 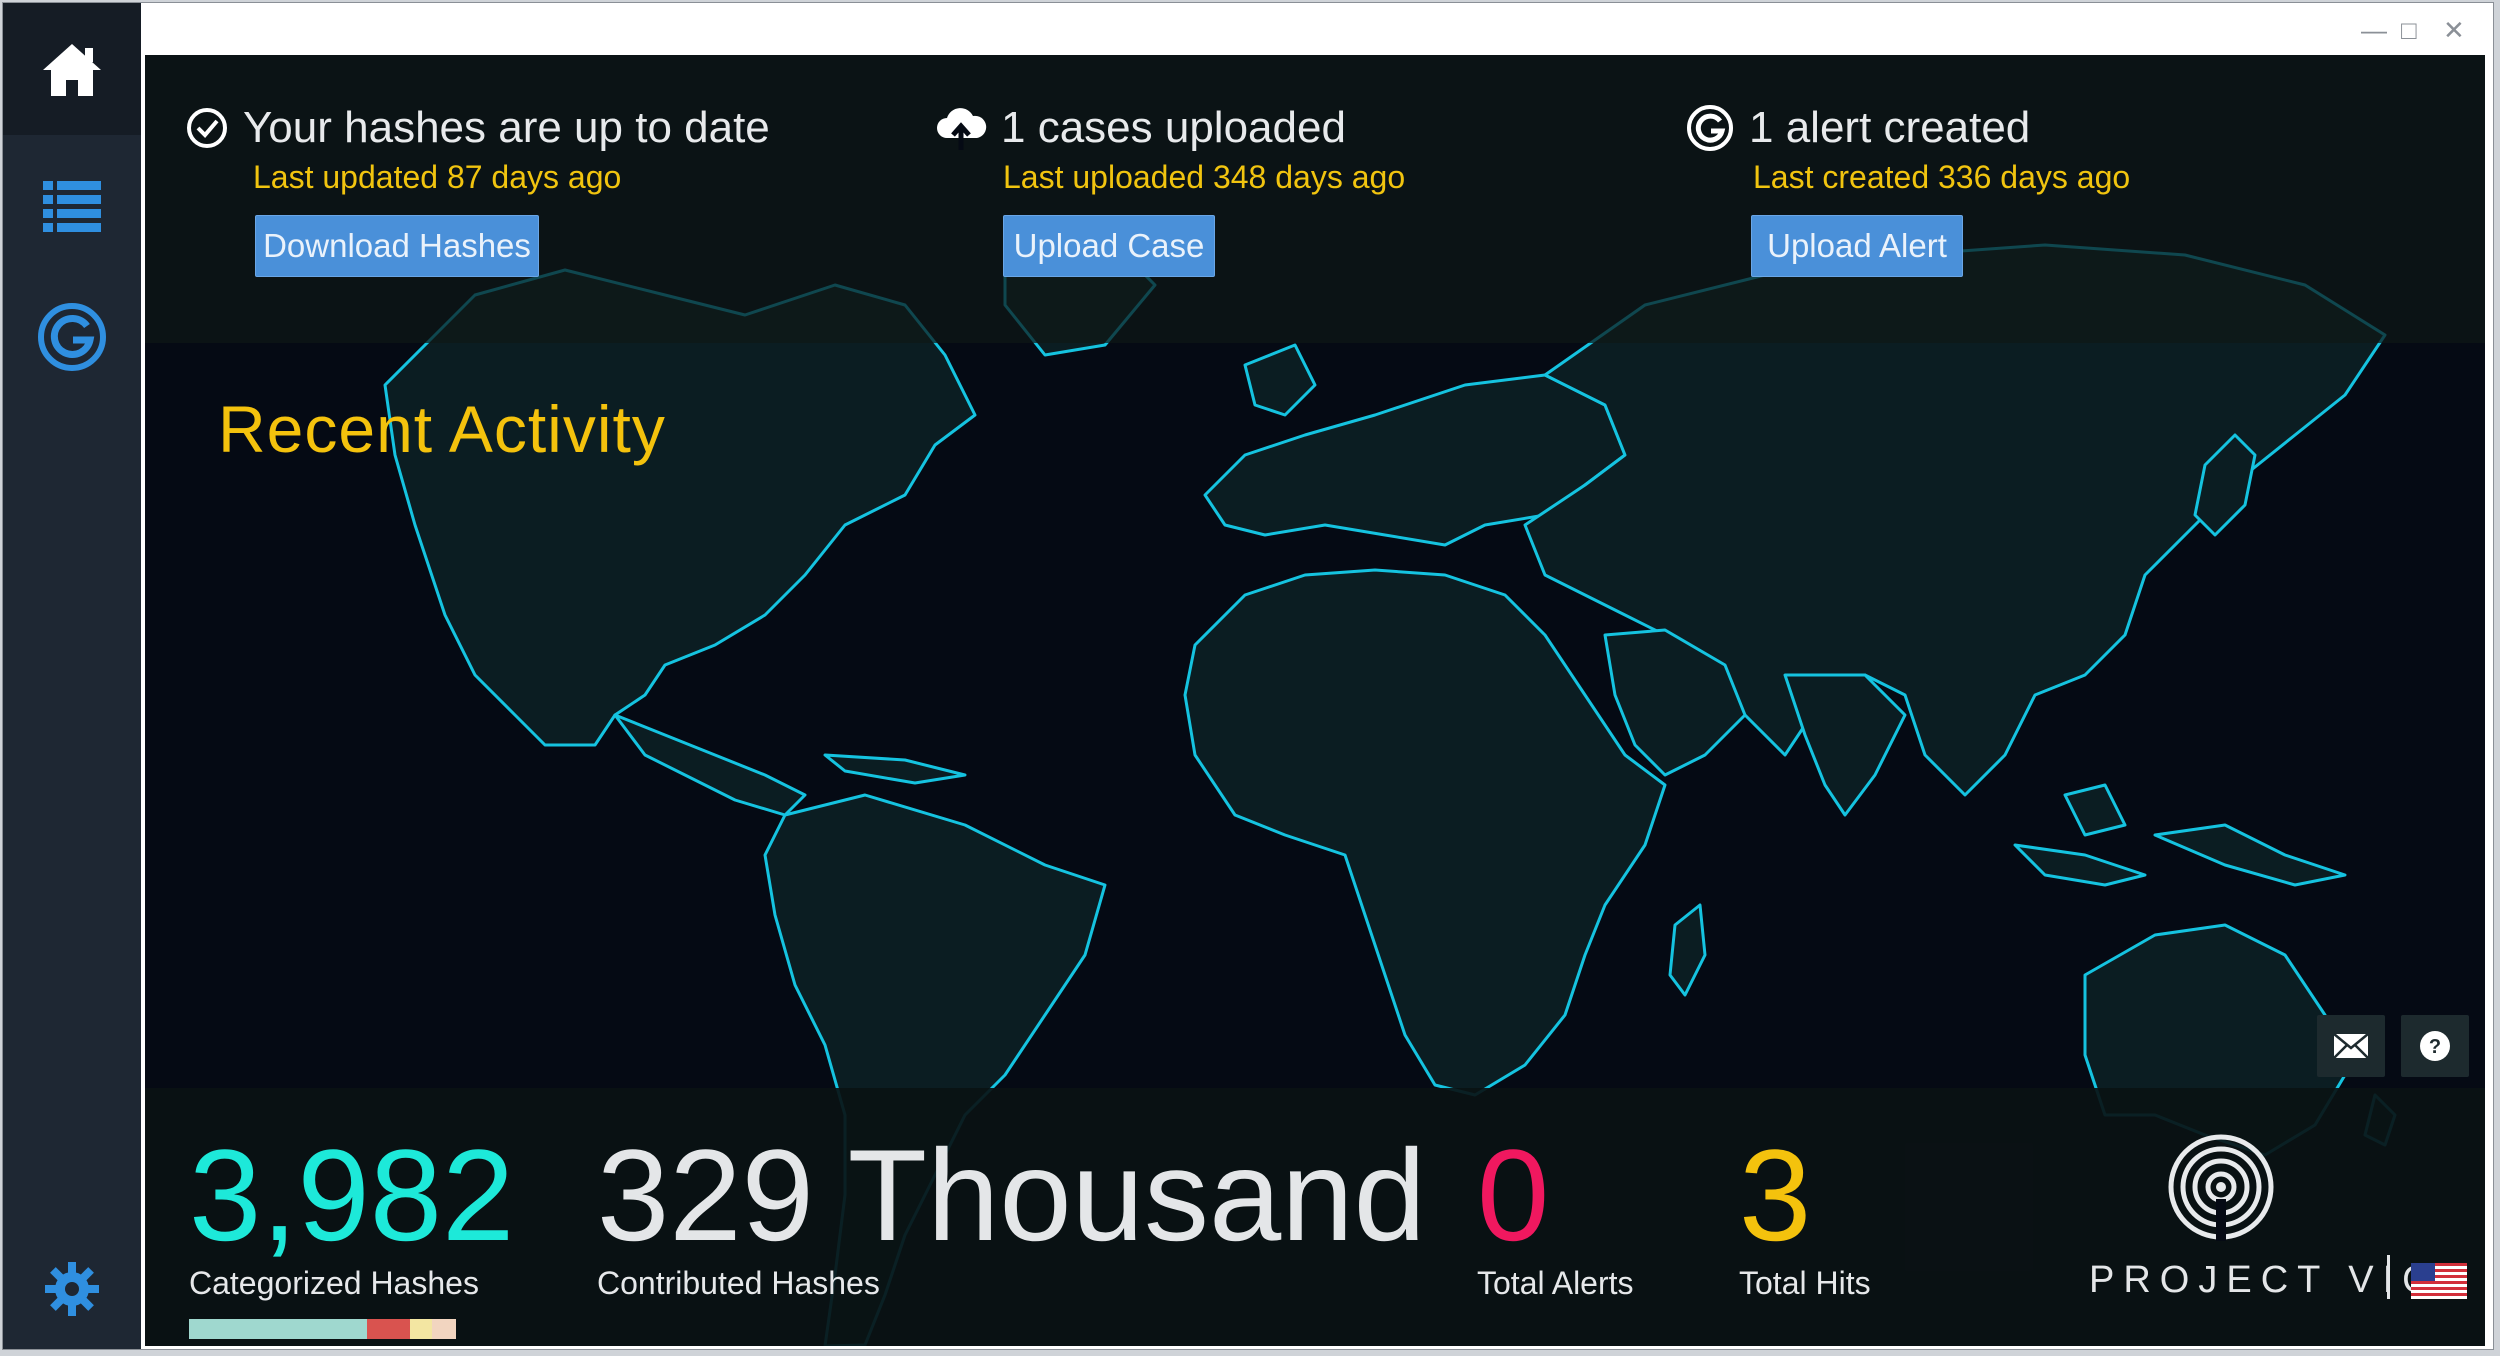 I want to click on help-icon: ?, so click(x=2435, y=1046).